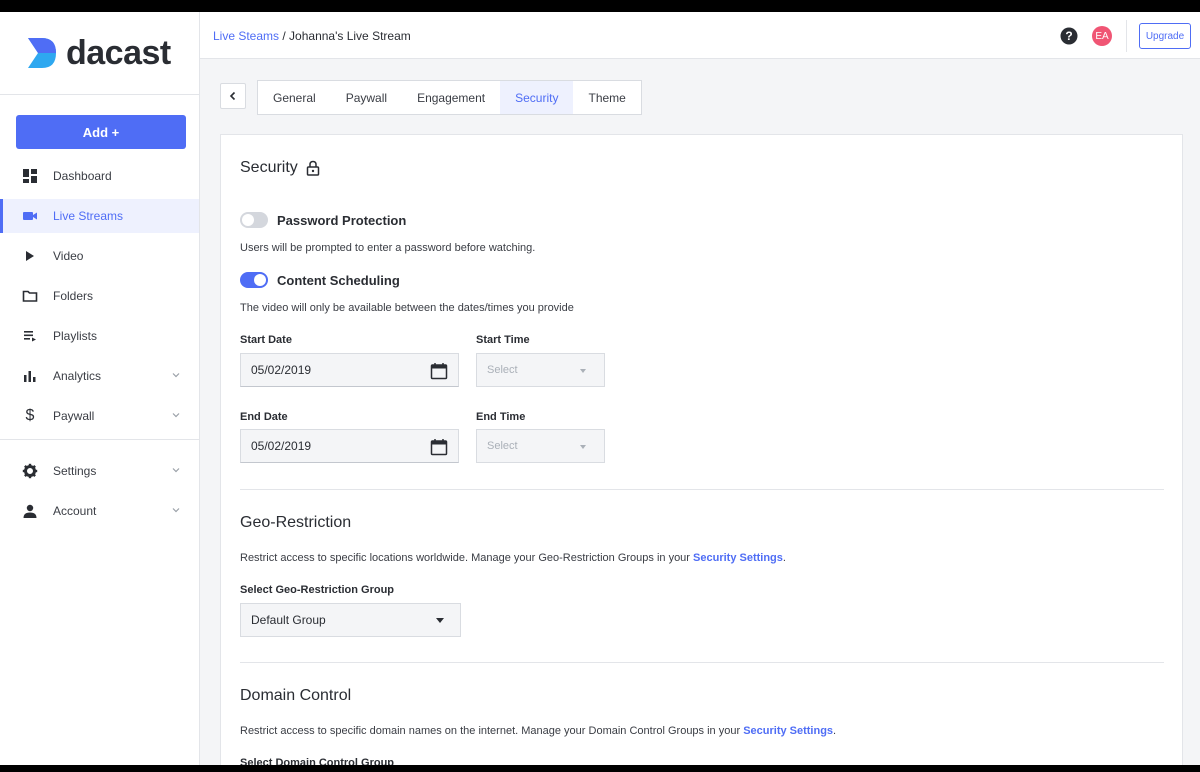 The width and height of the screenshot is (1200, 772). Describe the element at coordinates (1165, 36) in the screenshot. I see `upgrade-button: Upgrade` at that location.